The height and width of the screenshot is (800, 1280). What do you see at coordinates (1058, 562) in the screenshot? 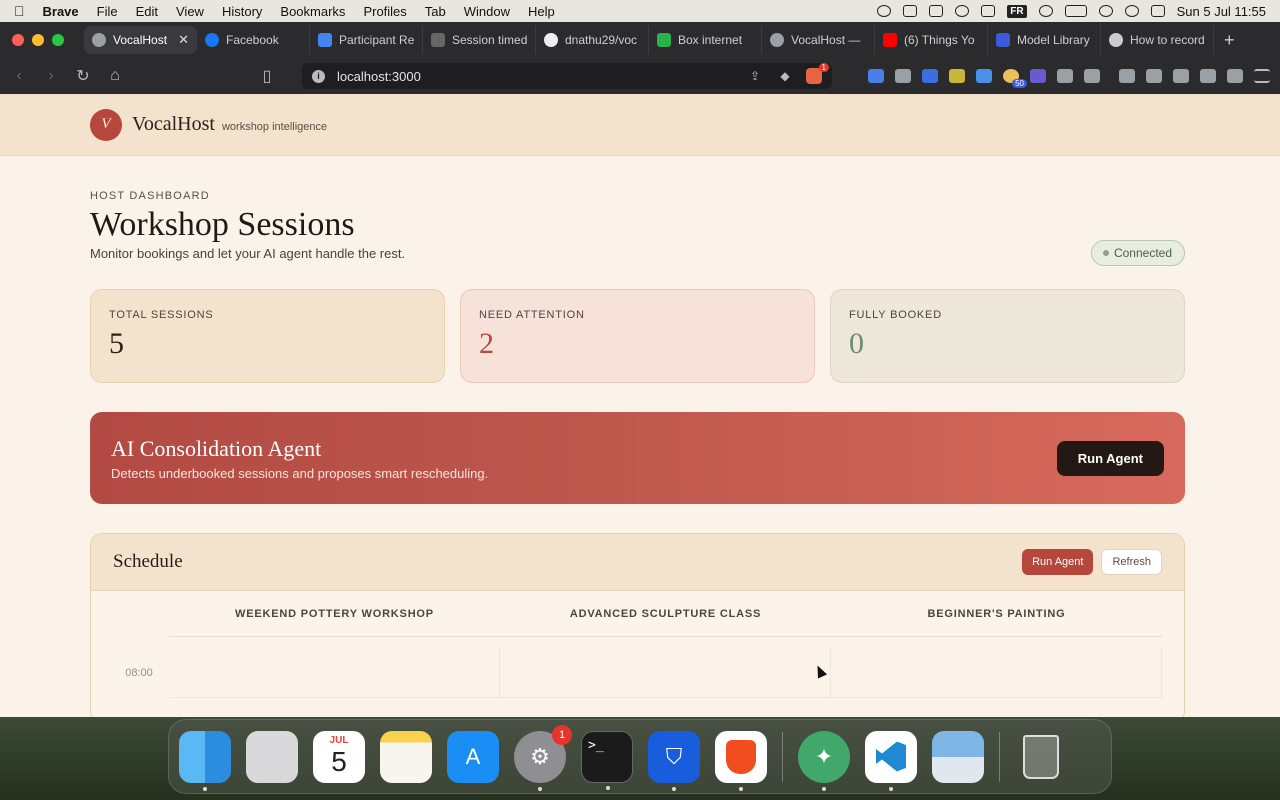
I see `schedule-run-agent-button: Run Agent` at bounding box center [1058, 562].